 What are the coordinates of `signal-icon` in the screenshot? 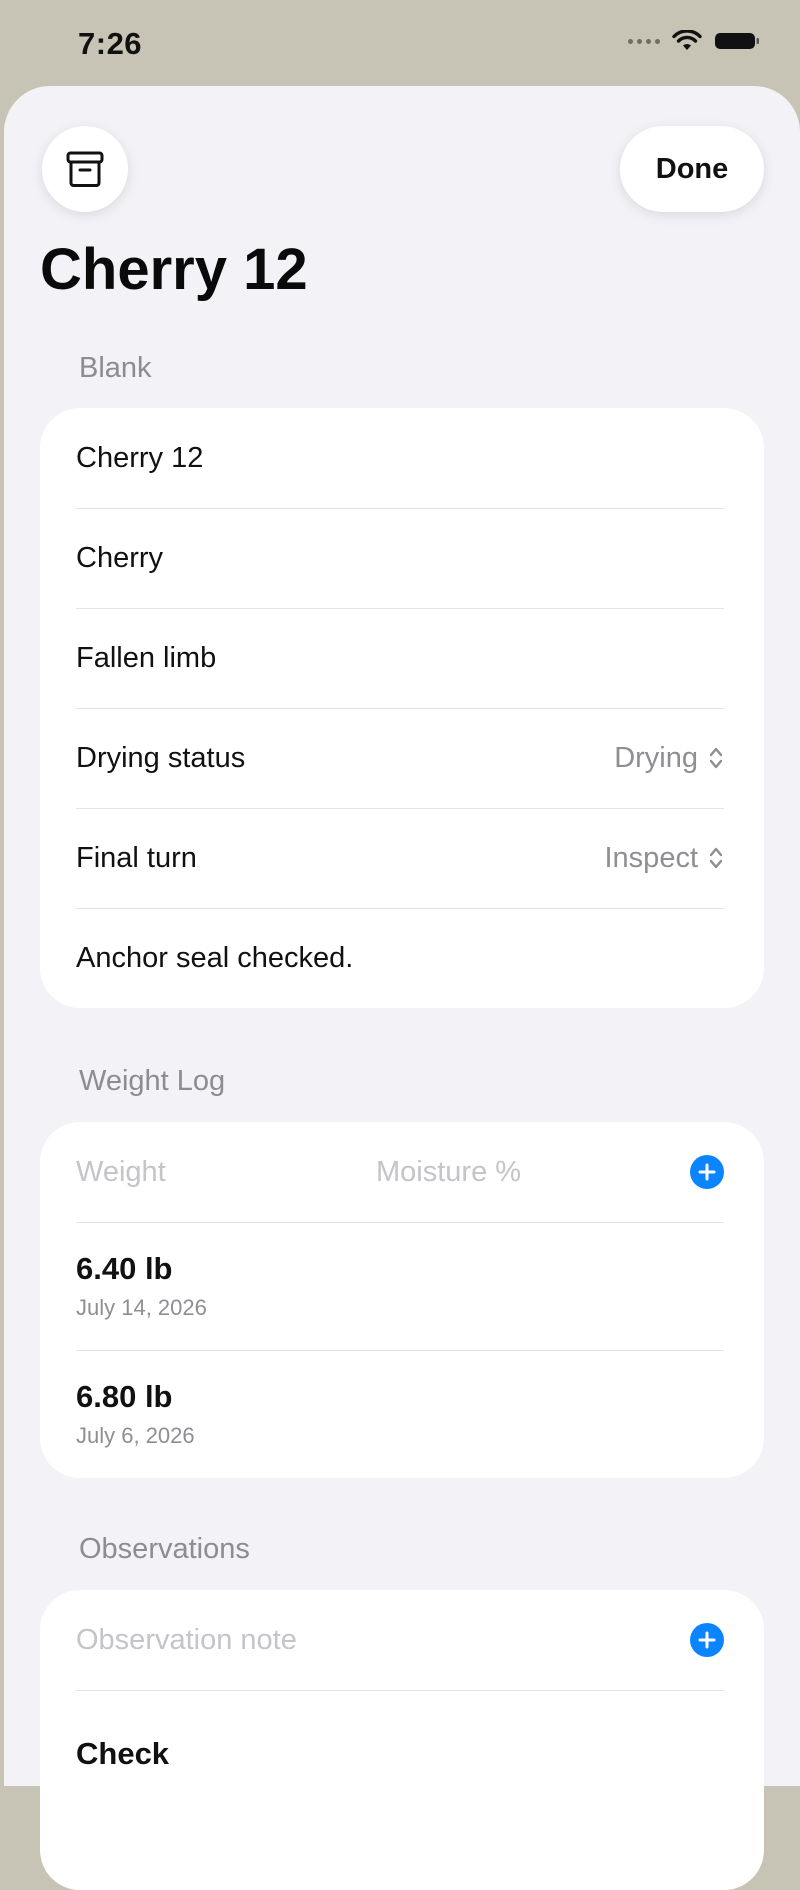 It's located at (644, 41).